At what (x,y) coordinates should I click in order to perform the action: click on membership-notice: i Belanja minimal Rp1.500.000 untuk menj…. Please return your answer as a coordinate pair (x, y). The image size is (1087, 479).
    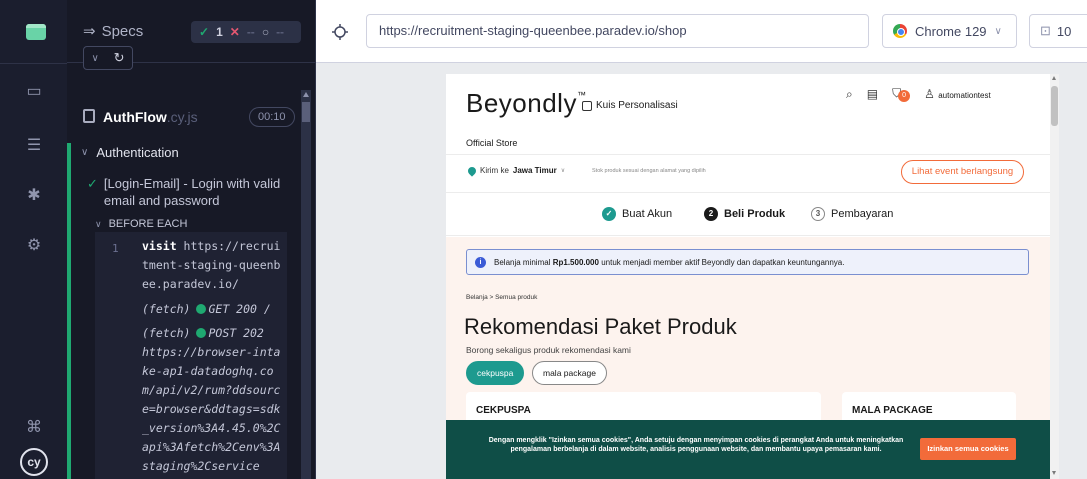
    Looking at the image, I should click on (747, 262).